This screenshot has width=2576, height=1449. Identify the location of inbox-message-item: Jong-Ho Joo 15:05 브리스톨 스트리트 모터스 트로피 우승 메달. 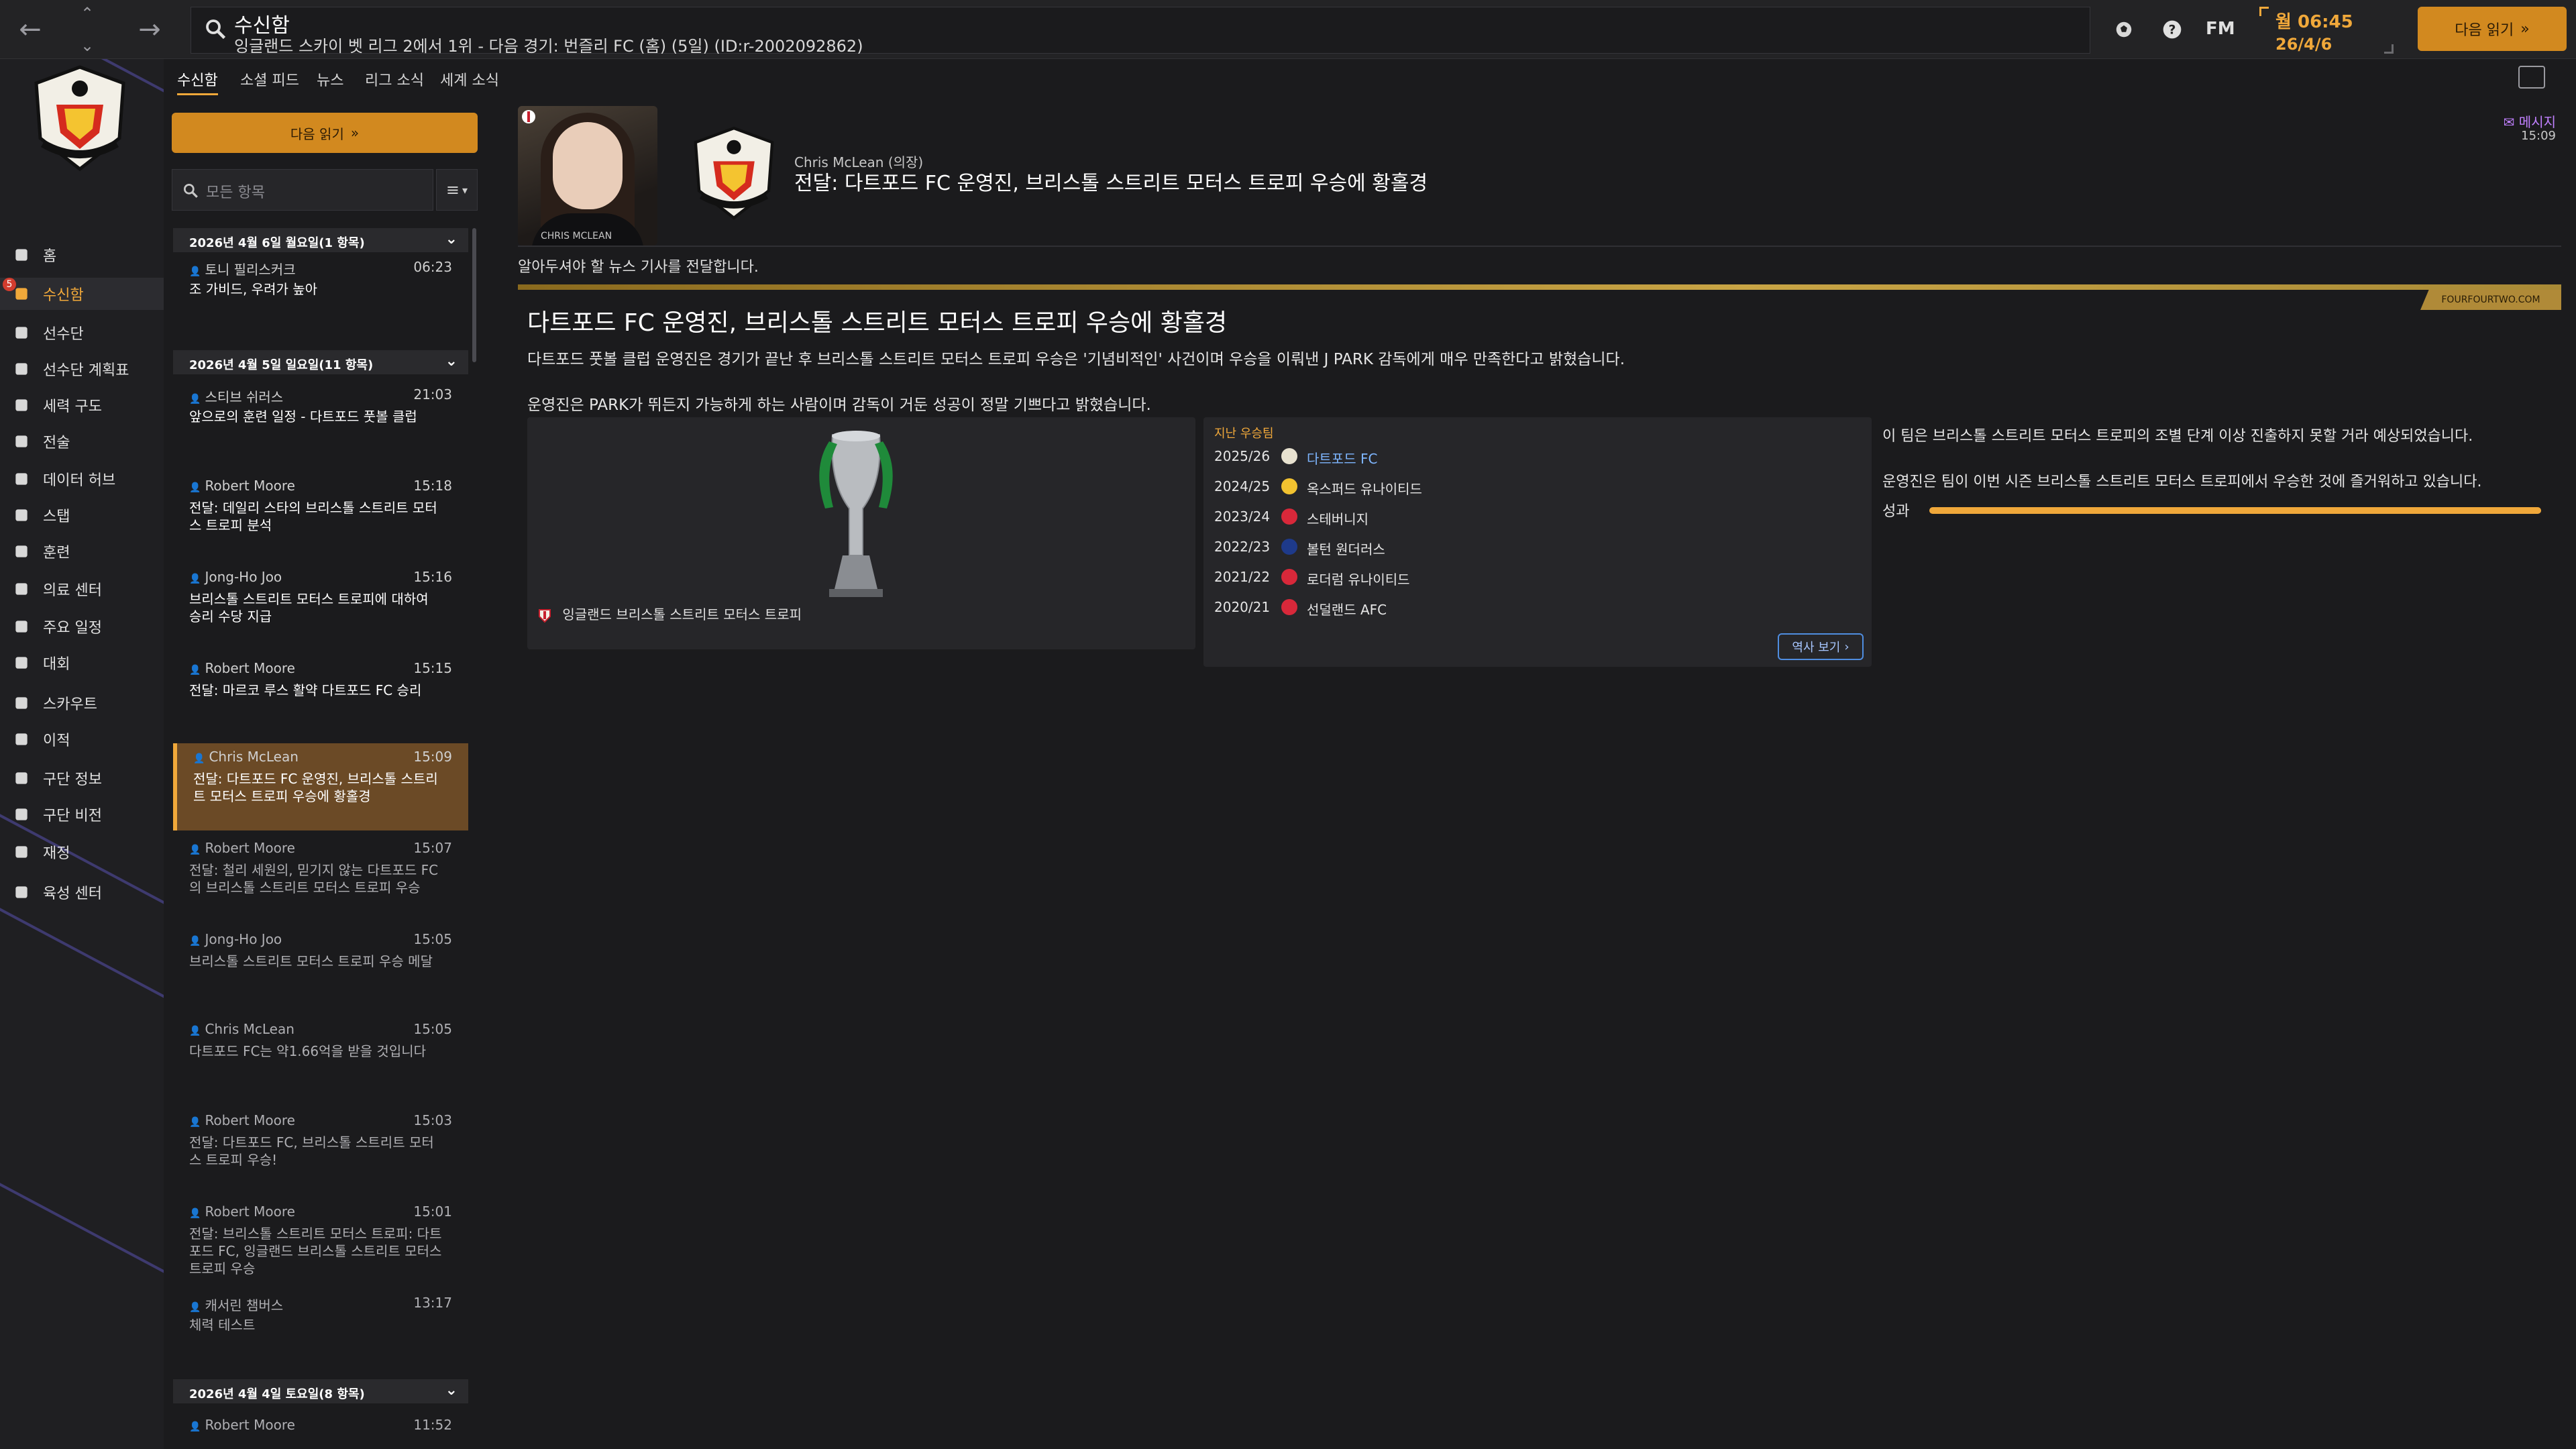
(320, 969).